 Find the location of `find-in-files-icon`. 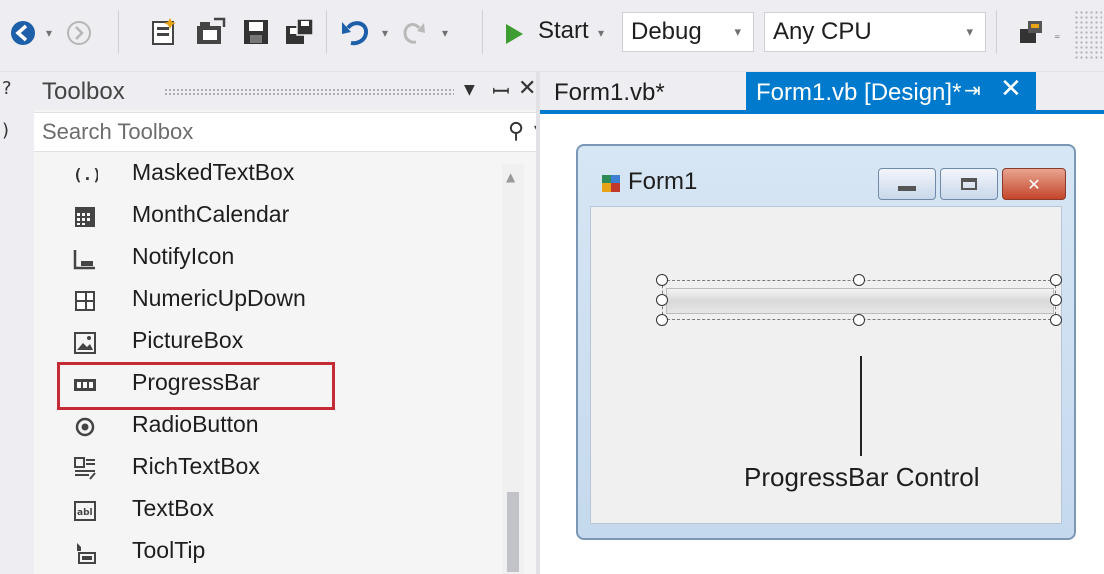

find-in-files-icon is located at coordinates (1031, 32).